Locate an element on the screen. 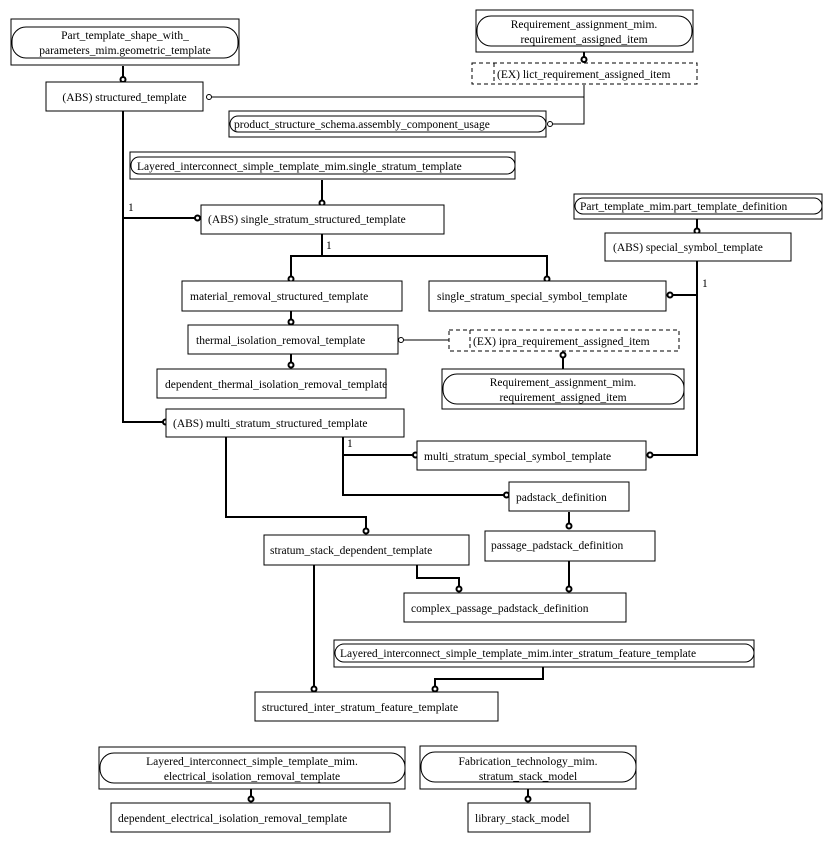 The image size is (832, 842). node-label: complex_passage_padstack_definition is located at coordinates (500, 609).